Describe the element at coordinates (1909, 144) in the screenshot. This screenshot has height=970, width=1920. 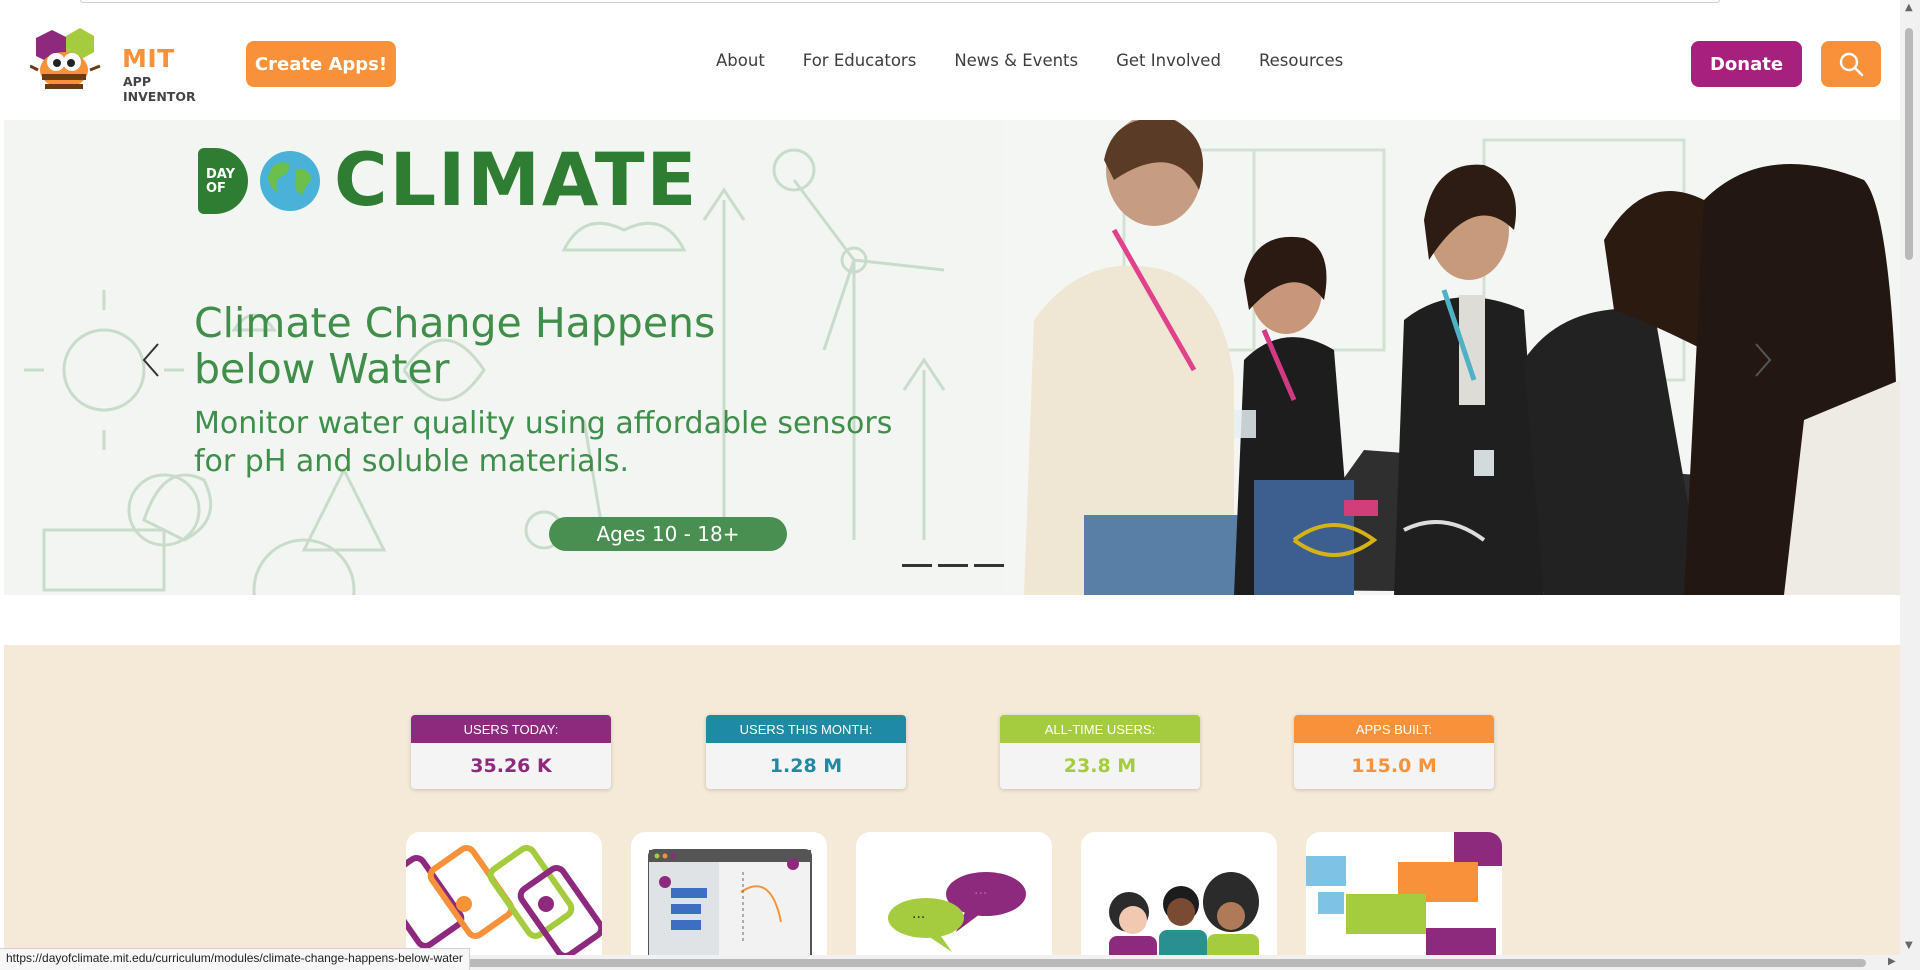
I see `vertical-scroll-thumb` at that location.